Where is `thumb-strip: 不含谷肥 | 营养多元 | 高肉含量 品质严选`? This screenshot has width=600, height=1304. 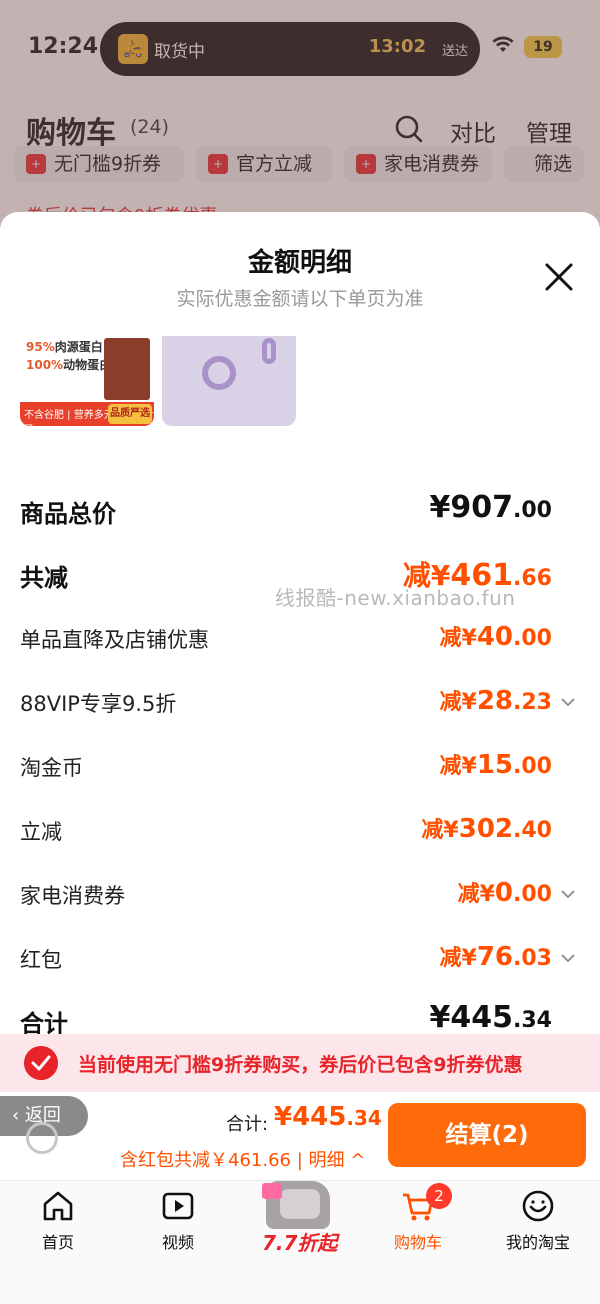
thumb-strip: 不含谷肥 | 营养多元 | 高肉含量 品质严选 is located at coordinates (87, 414).